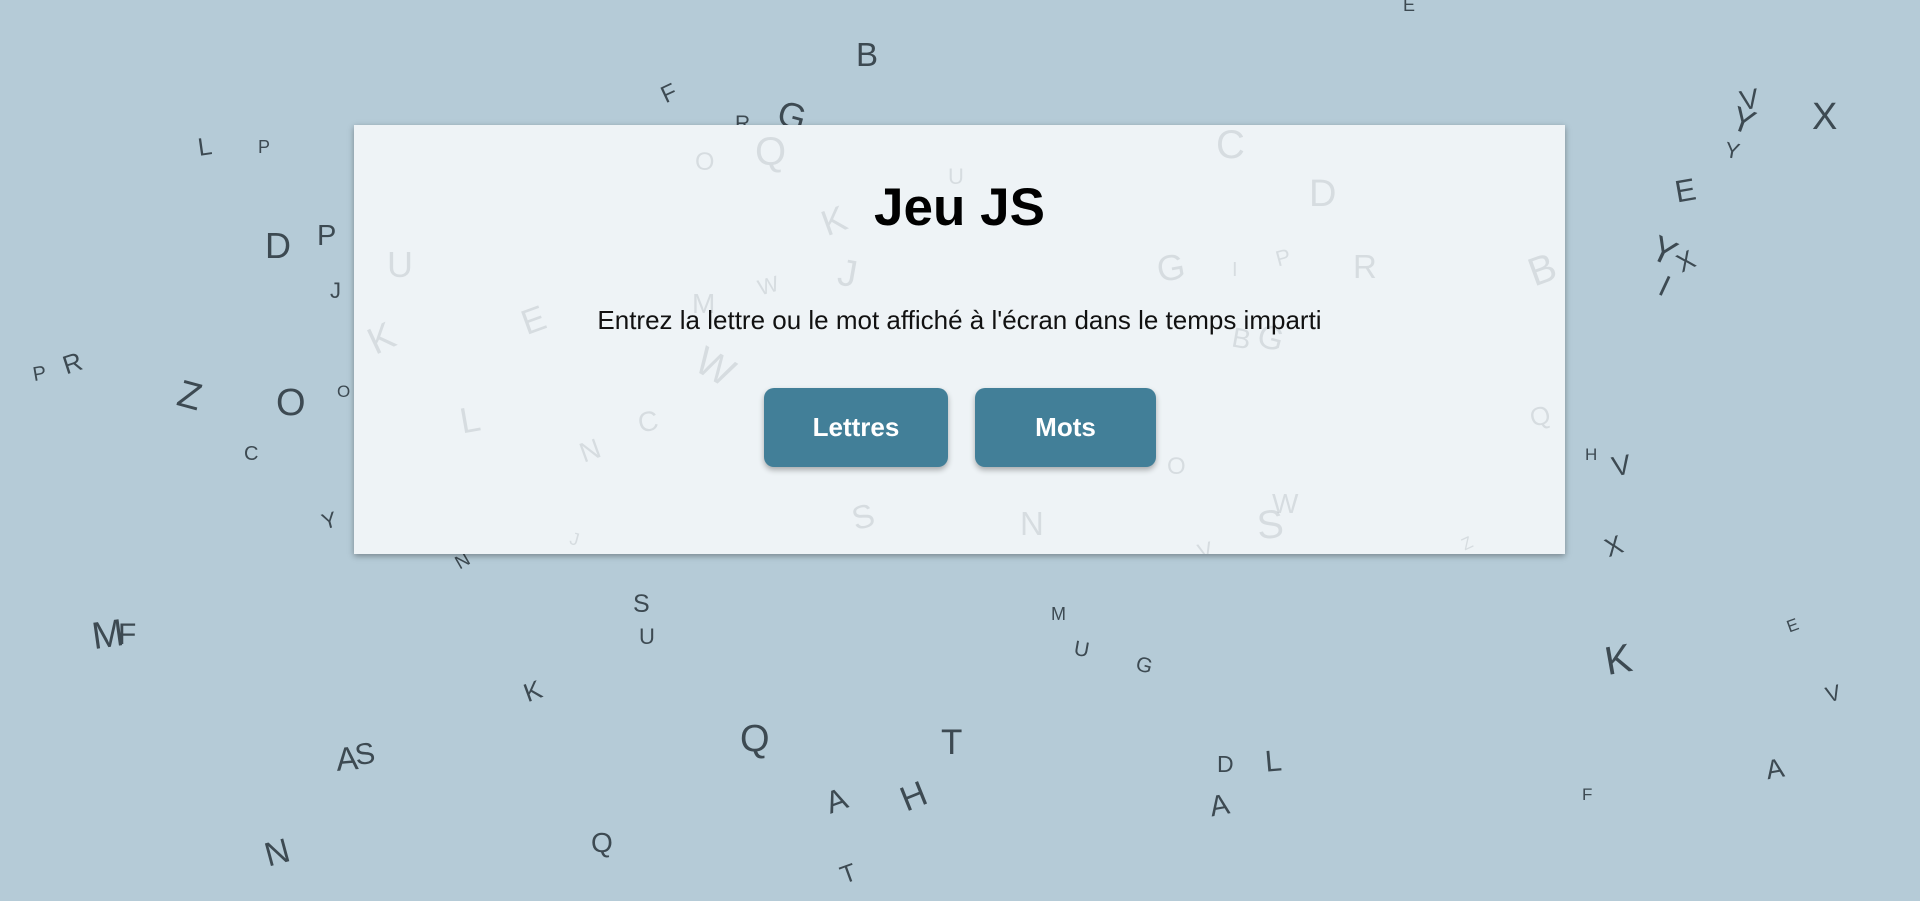 This screenshot has height=901, width=1920. I want to click on floating-letter: G, so click(1144, 665).